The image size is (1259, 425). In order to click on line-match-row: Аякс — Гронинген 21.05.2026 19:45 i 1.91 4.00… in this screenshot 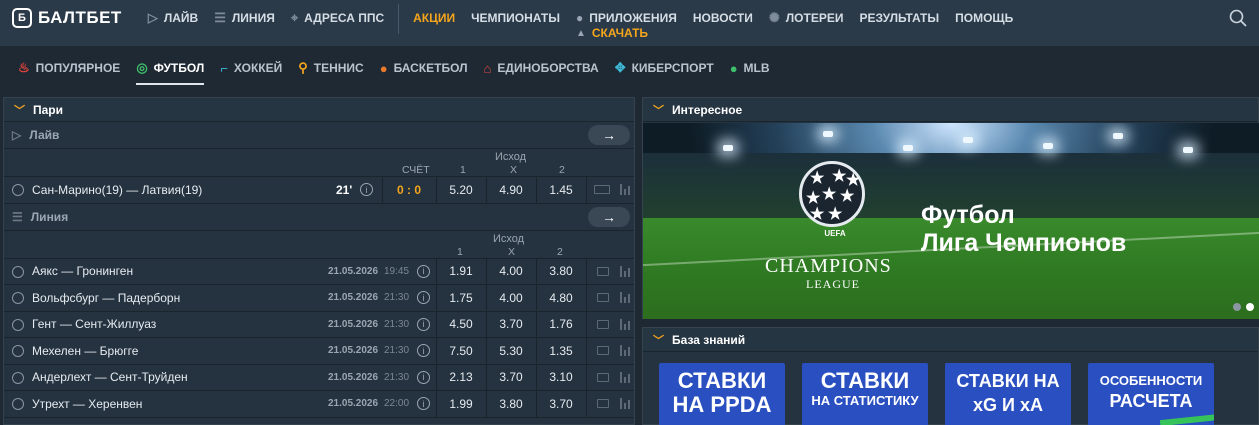, I will do `click(319, 271)`.